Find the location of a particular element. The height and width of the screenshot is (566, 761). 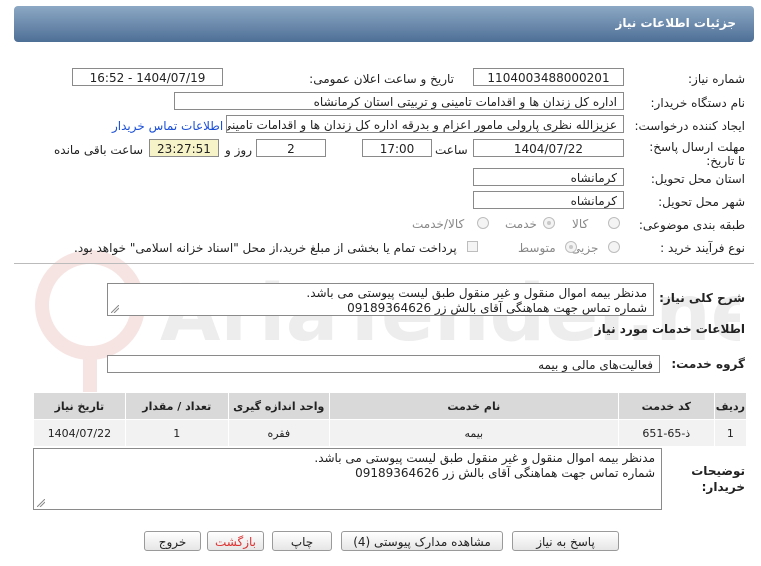

creator-label: ایجاد کننده درخواست: is located at coordinates (689, 126).